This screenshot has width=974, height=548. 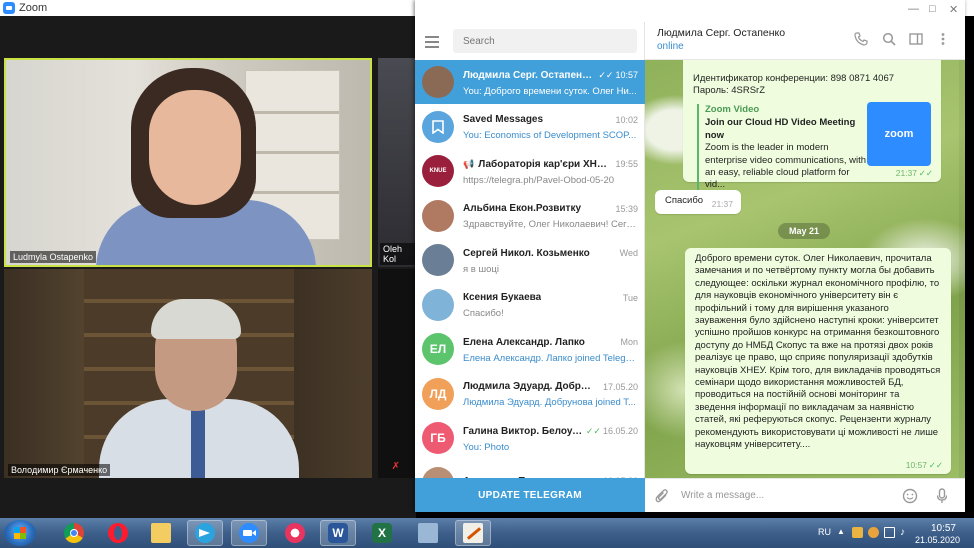 I want to click on taskbar-notes, so click(x=473, y=533).